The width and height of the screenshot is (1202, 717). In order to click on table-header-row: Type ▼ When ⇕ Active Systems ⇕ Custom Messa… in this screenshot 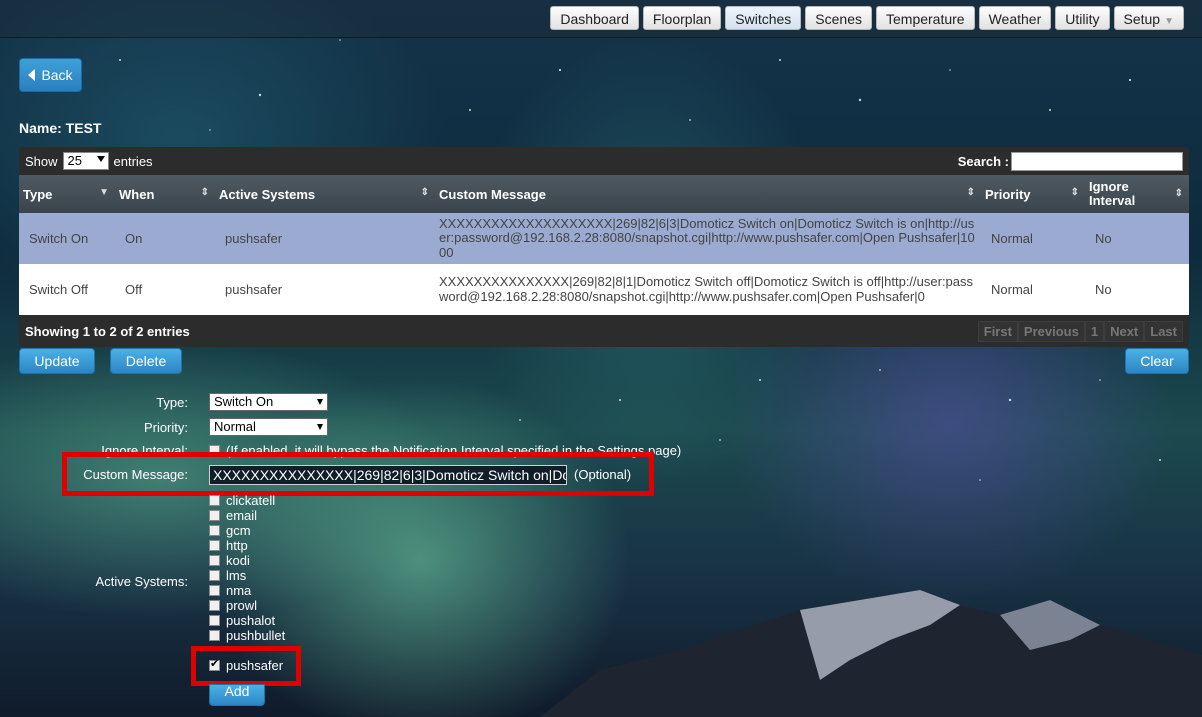, I will do `click(604, 194)`.